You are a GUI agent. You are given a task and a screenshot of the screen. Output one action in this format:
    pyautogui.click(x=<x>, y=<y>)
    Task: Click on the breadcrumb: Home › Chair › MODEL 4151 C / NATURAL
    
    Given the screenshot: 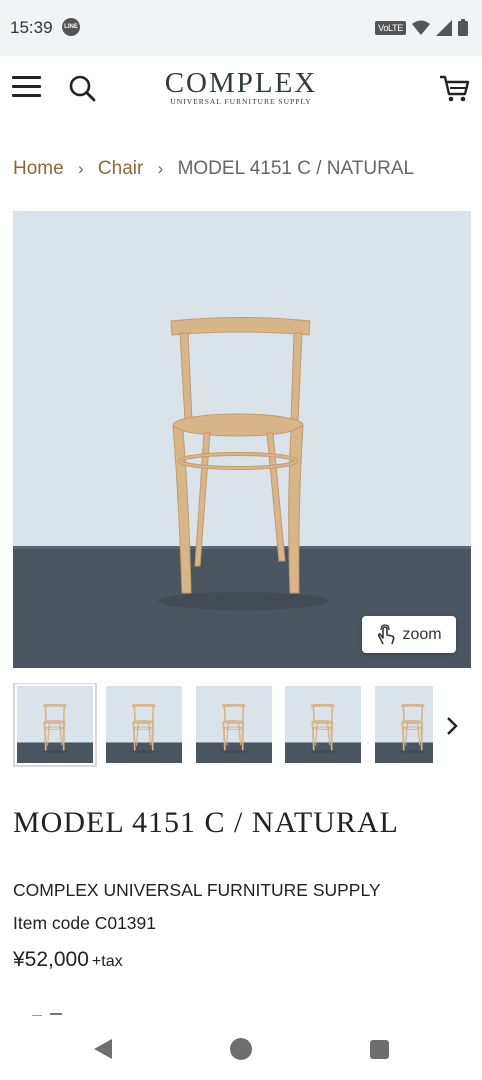 What is the action you would take?
    pyautogui.click(x=213, y=169)
    